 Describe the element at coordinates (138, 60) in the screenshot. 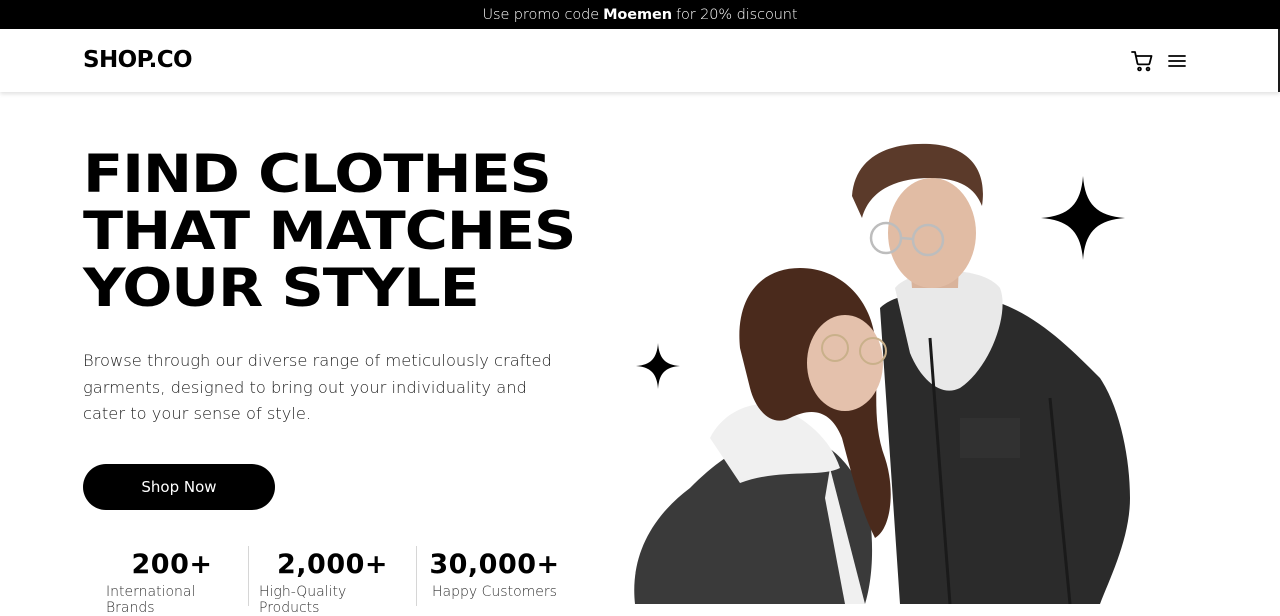

I see `logo: SHOP.CO` at that location.